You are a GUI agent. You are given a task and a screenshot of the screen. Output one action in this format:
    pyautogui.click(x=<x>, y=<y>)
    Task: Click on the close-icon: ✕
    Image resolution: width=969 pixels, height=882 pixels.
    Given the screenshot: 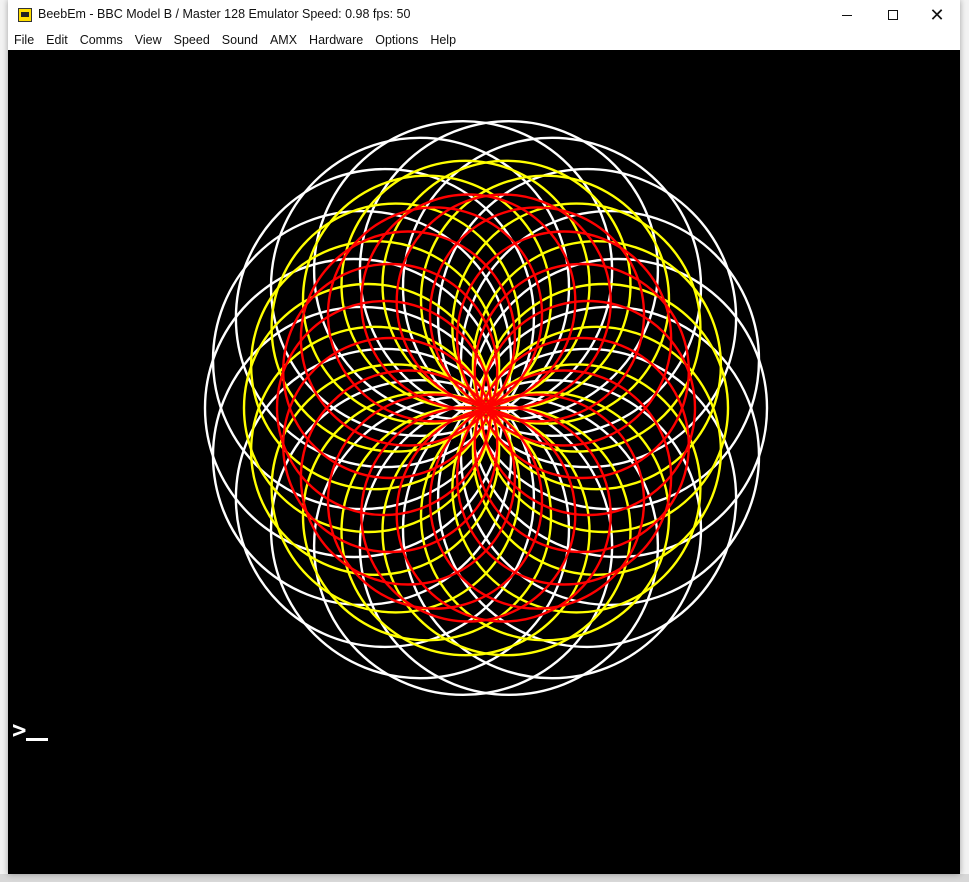 What is the action you would take?
    pyautogui.click(x=937, y=15)
    